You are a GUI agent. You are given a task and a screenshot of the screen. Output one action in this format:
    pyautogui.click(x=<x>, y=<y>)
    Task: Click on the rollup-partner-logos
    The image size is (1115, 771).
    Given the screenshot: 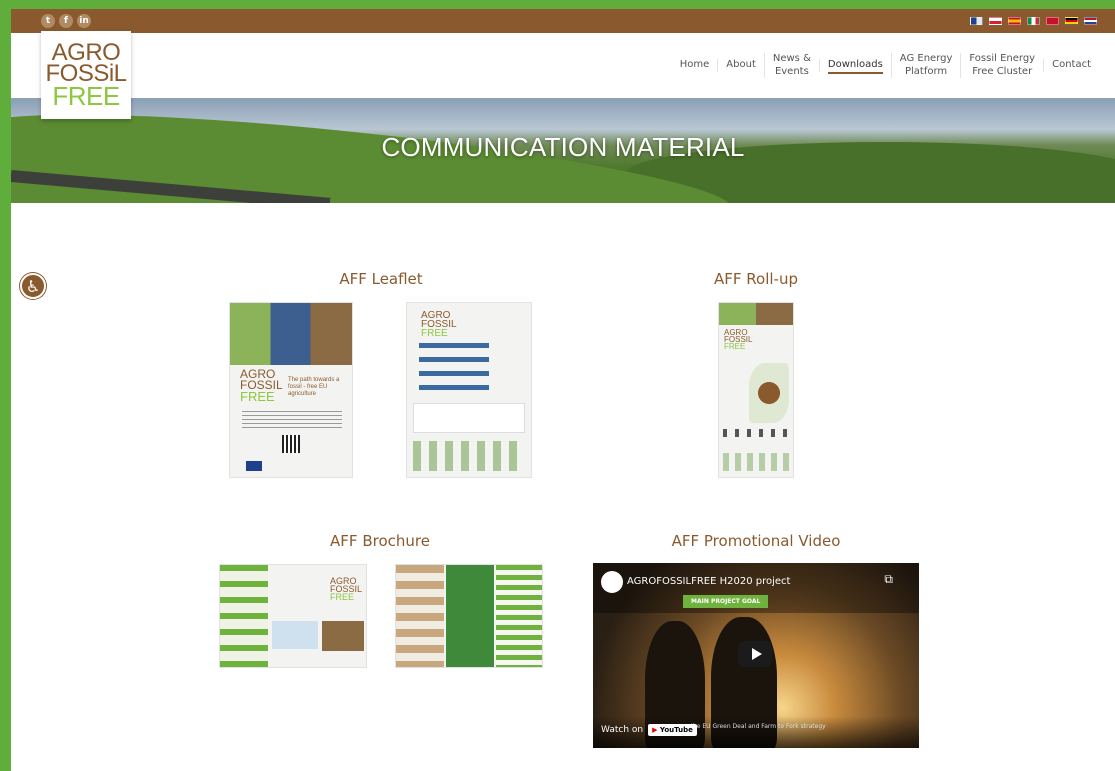 What is the action you would take?
    pyautogui.click(x=757, y=462)
    